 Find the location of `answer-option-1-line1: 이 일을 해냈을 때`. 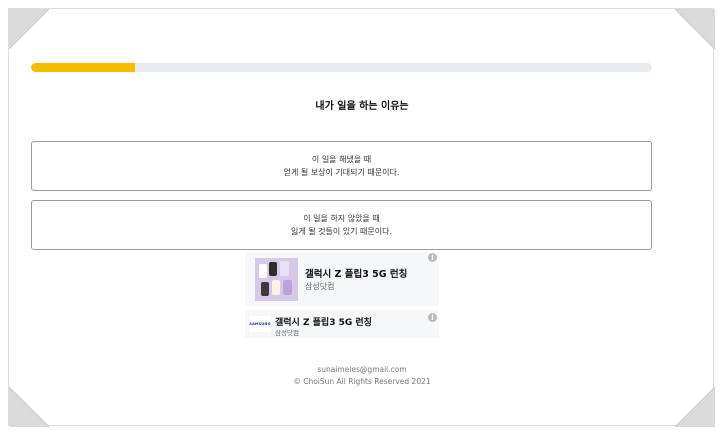

answer-option-1-line1: 이 일을 해냈을 때 is located at coordinates (341, 159).